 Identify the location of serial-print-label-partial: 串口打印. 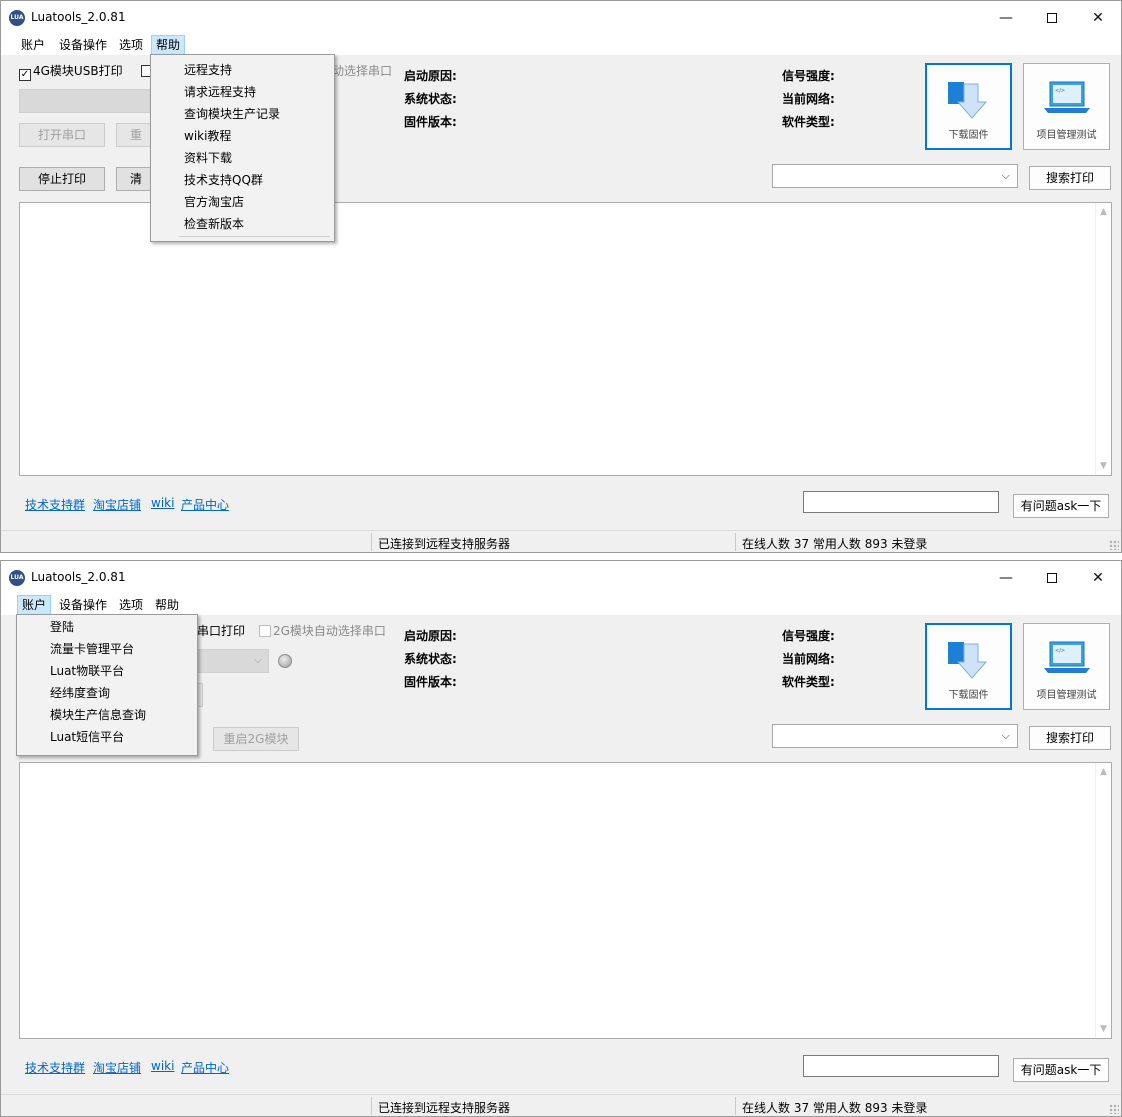
(221, 631).